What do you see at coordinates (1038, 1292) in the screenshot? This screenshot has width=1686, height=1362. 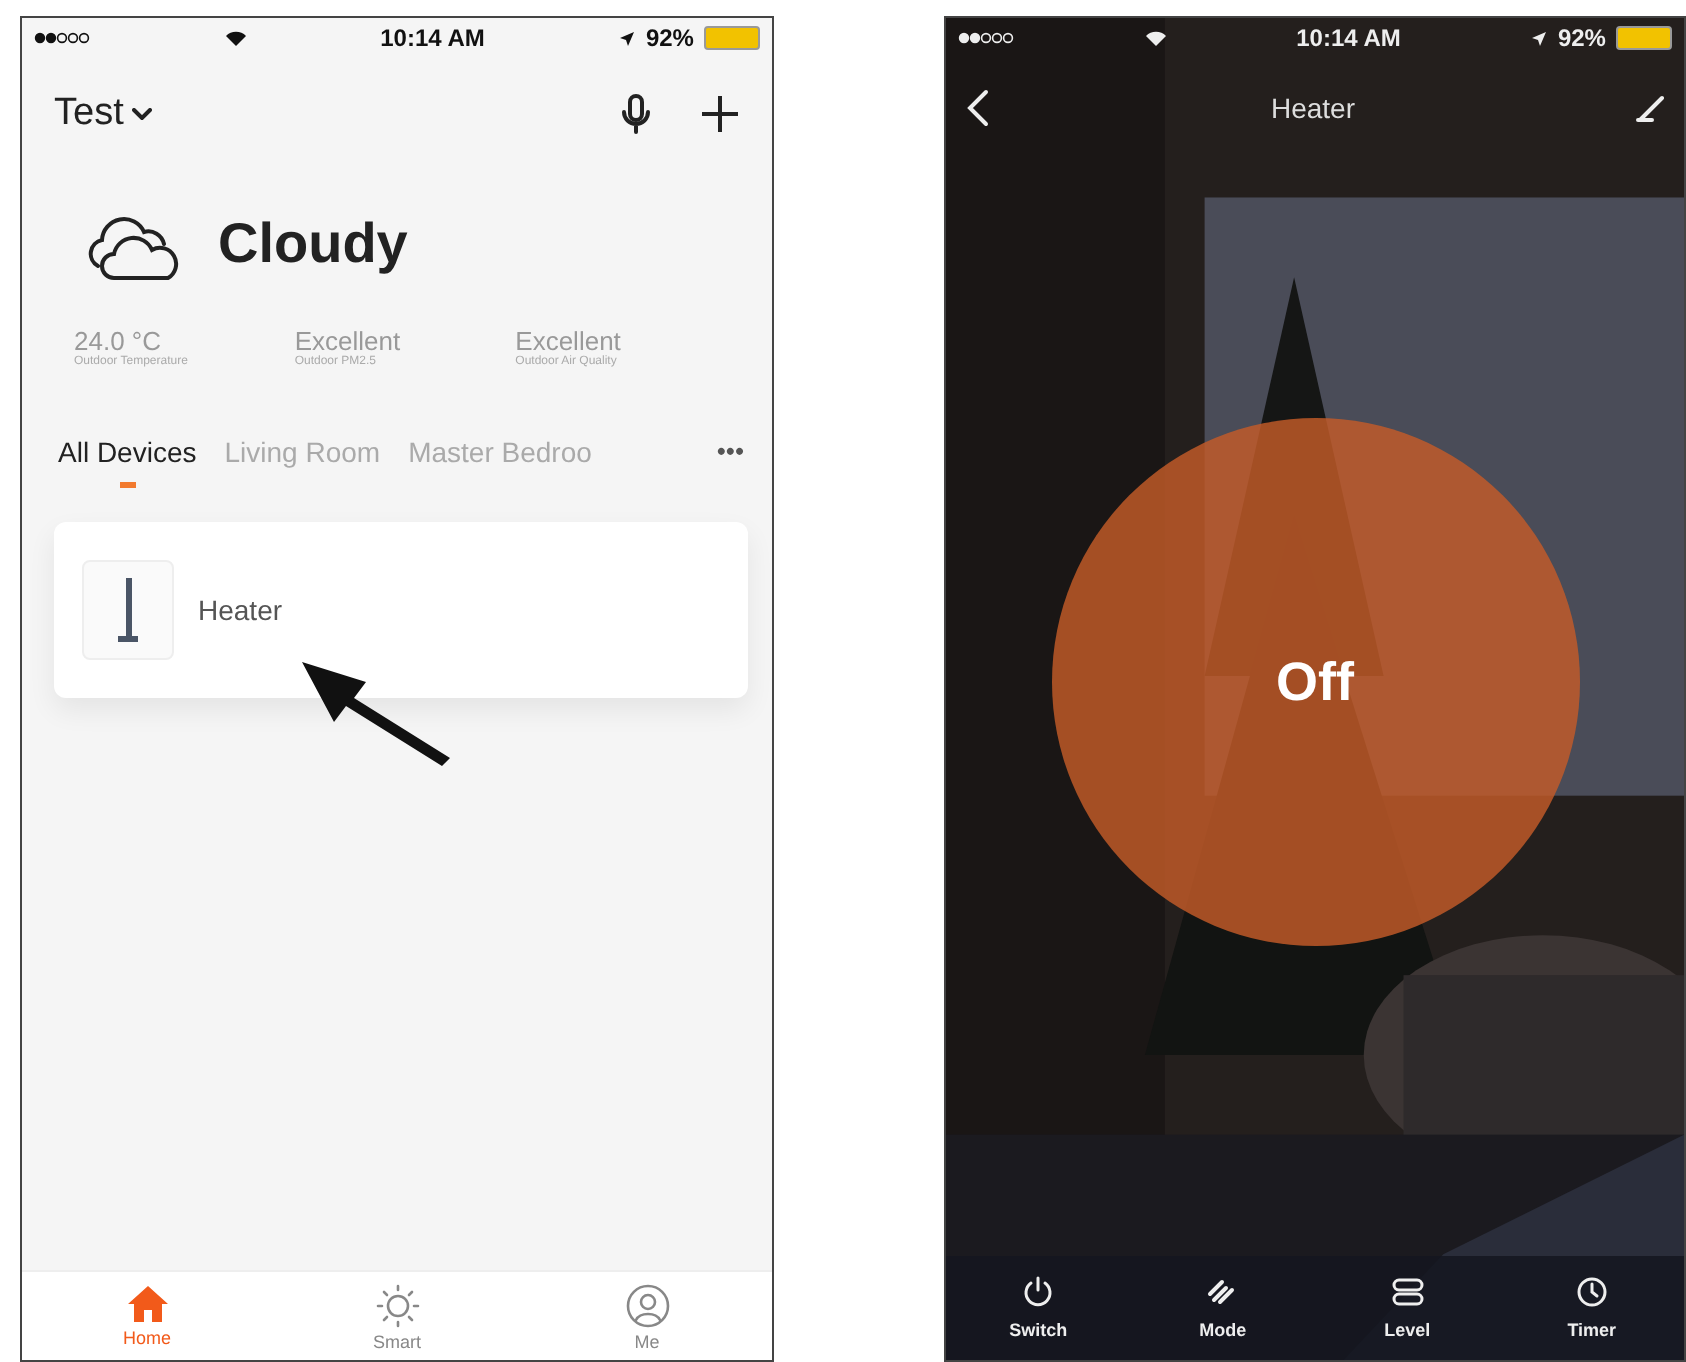 I see `power-icon` at bounding box center [1038, 1292].